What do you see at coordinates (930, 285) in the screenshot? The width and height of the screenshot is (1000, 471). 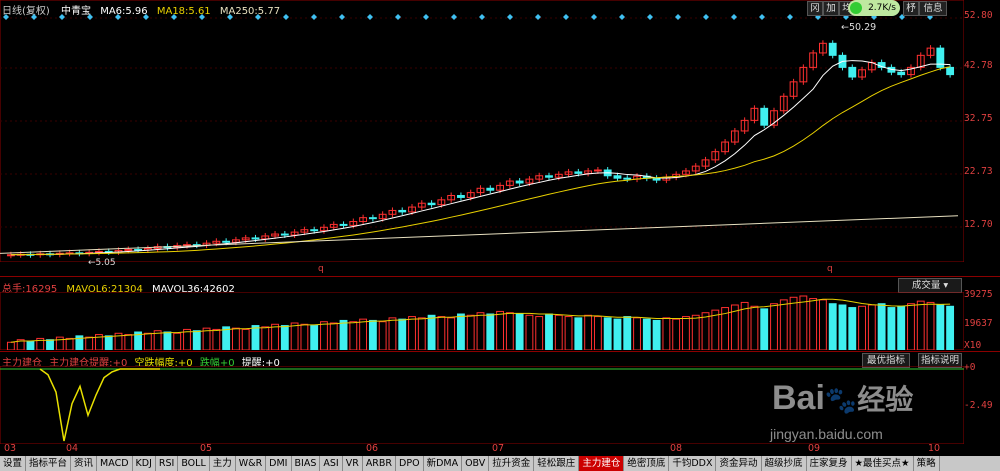 I see `vol-dropdown: 成交量 ▾` at bounding box center [930, 285].